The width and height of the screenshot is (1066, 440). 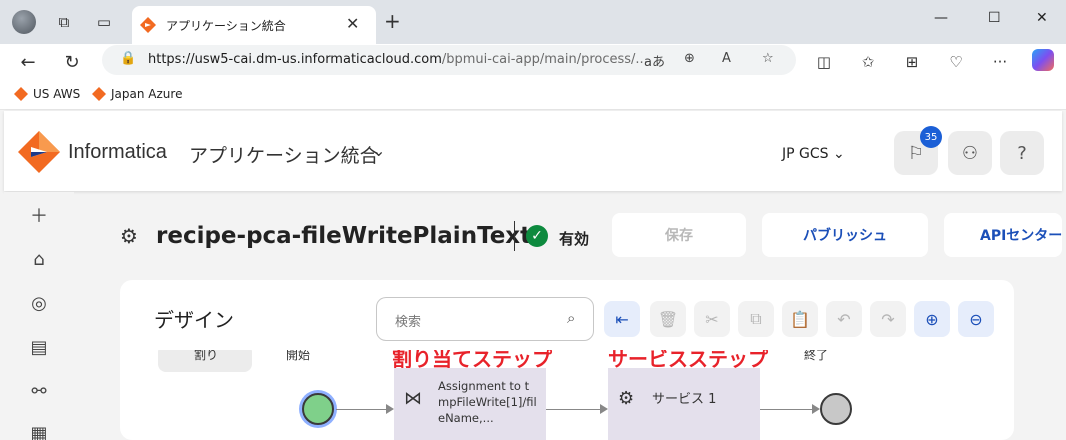 I want to click on title-divider, so click(x=514, y=236).